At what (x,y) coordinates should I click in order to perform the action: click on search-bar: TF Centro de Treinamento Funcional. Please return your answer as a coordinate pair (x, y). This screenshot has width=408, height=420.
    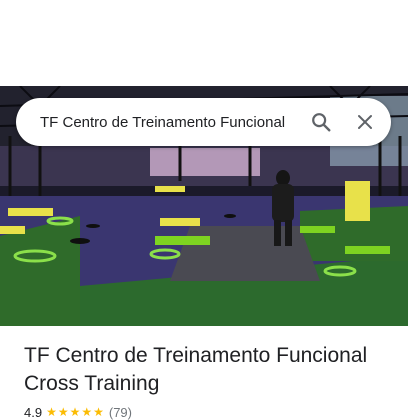
    Looking at the image, I should click on (203, 122).